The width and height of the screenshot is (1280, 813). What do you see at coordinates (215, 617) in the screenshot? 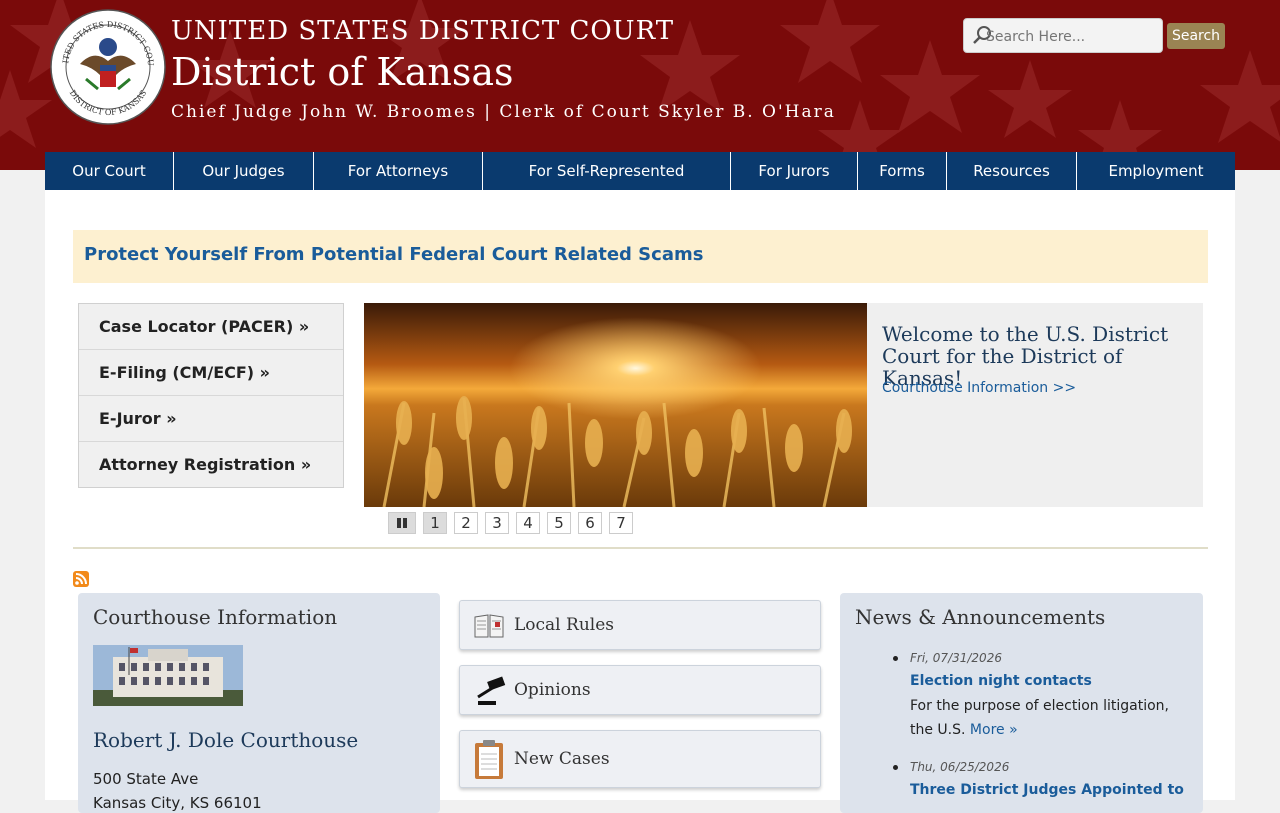
I see `courthouse-panel-title: Courthouse Information` at bounding box center [215, 617].